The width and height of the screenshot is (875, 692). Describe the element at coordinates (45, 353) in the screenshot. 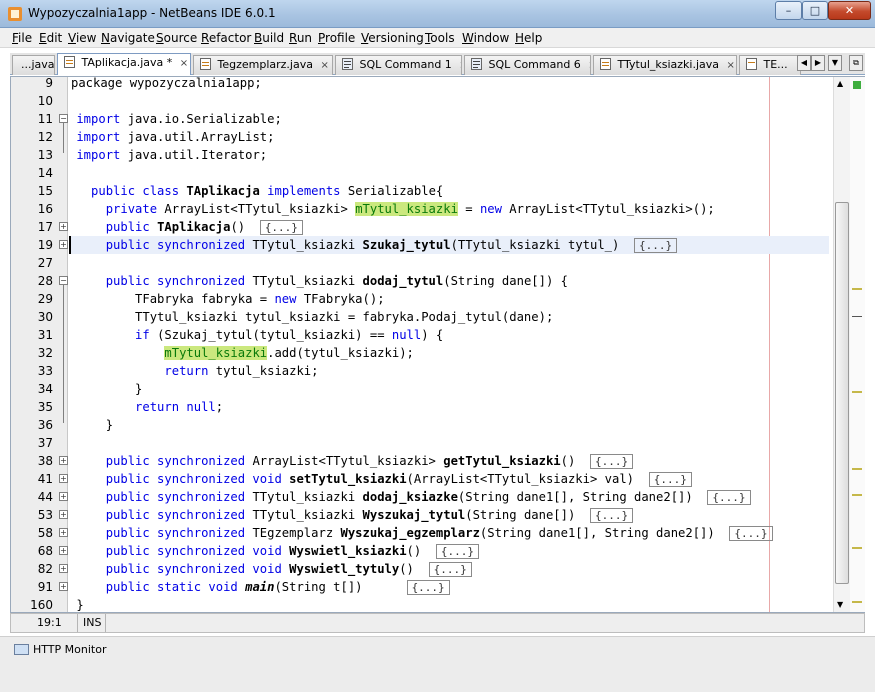

I see `line-number: 32` at that location.